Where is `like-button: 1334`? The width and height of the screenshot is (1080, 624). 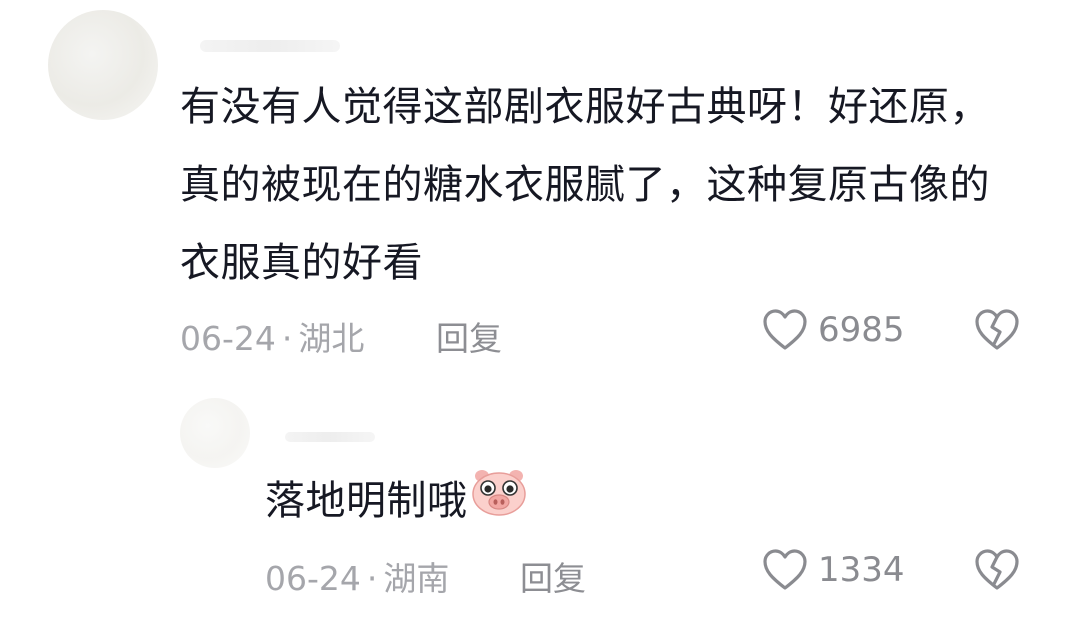
like-button: 1334 is located at coordinates (833, 570).